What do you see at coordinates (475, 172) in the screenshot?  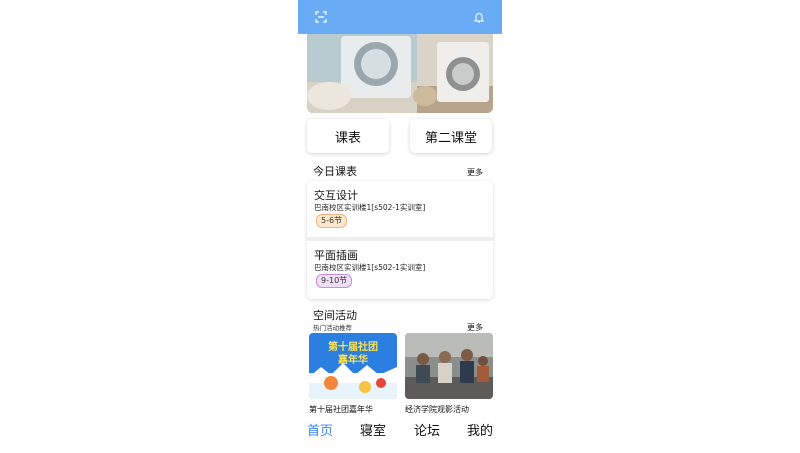 I see `today-more-link: 更多` at bounding box center [475, 172].